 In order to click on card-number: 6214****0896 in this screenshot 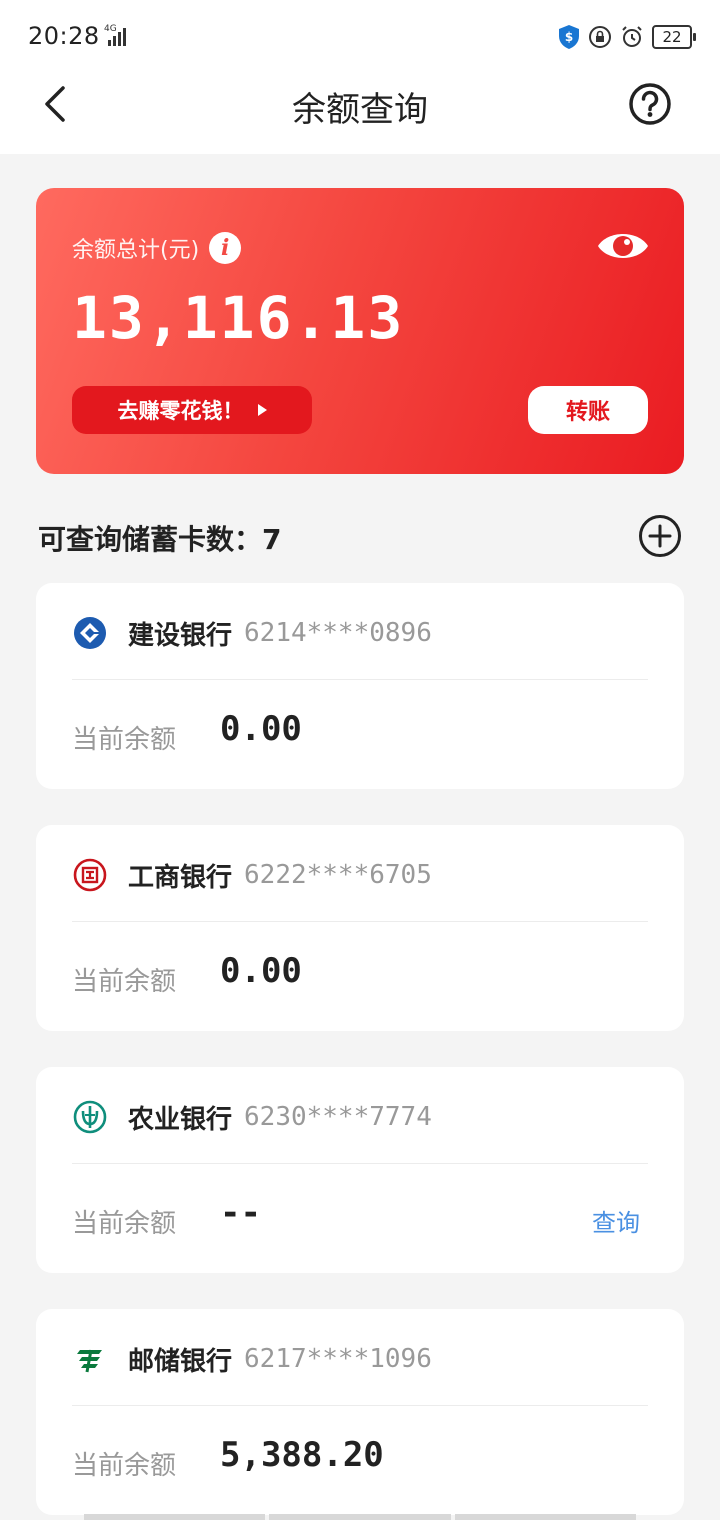, I will do `click(338, 633)`.